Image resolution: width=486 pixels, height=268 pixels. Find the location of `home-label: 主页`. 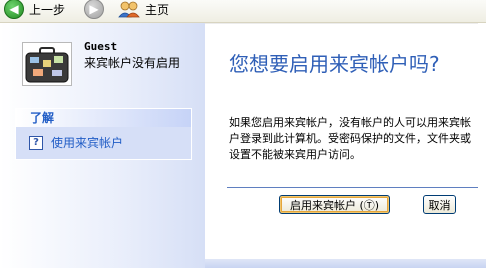

home-label: 主页 is located at coordinates (157, 9).